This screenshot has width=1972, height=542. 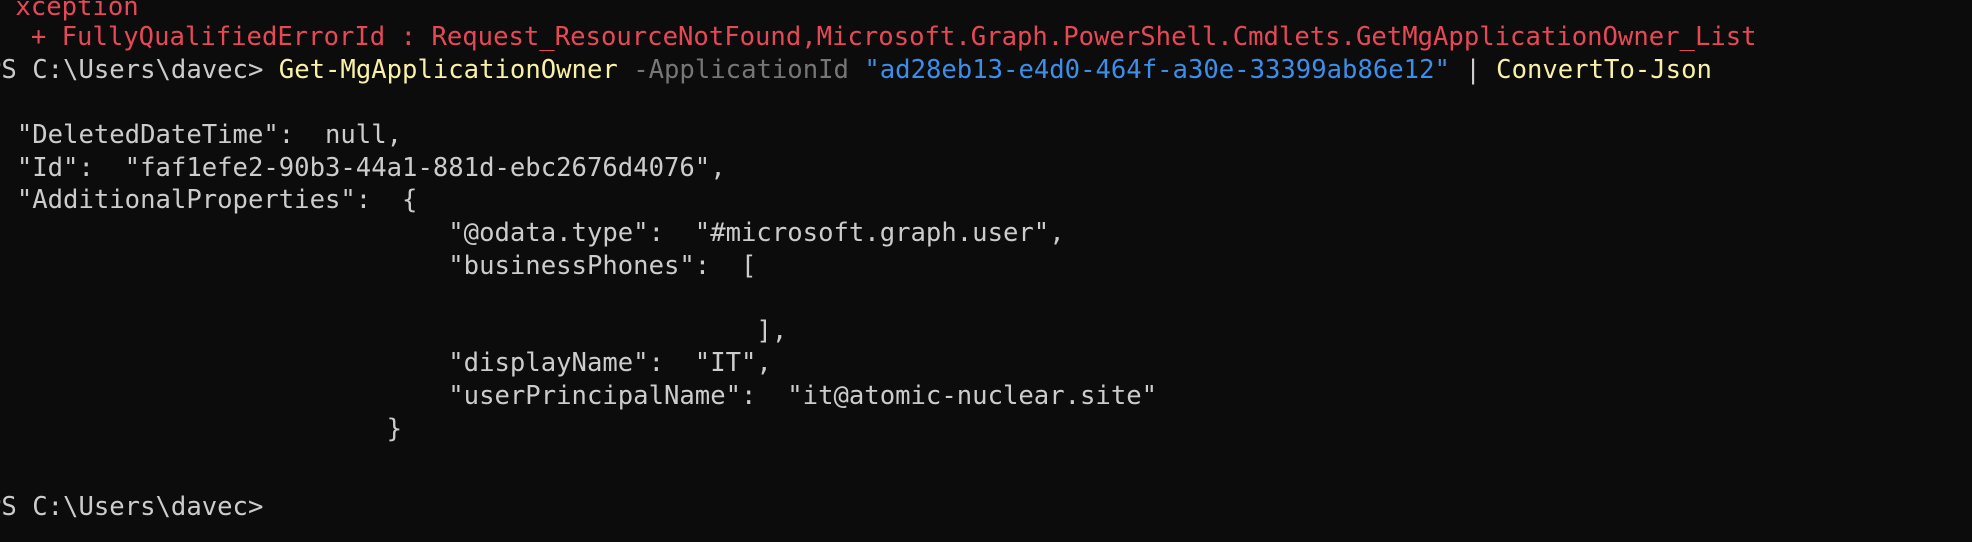 I want to click on final-prompt-text: PS C:\Users\davec>, so click(x=132, y=507).